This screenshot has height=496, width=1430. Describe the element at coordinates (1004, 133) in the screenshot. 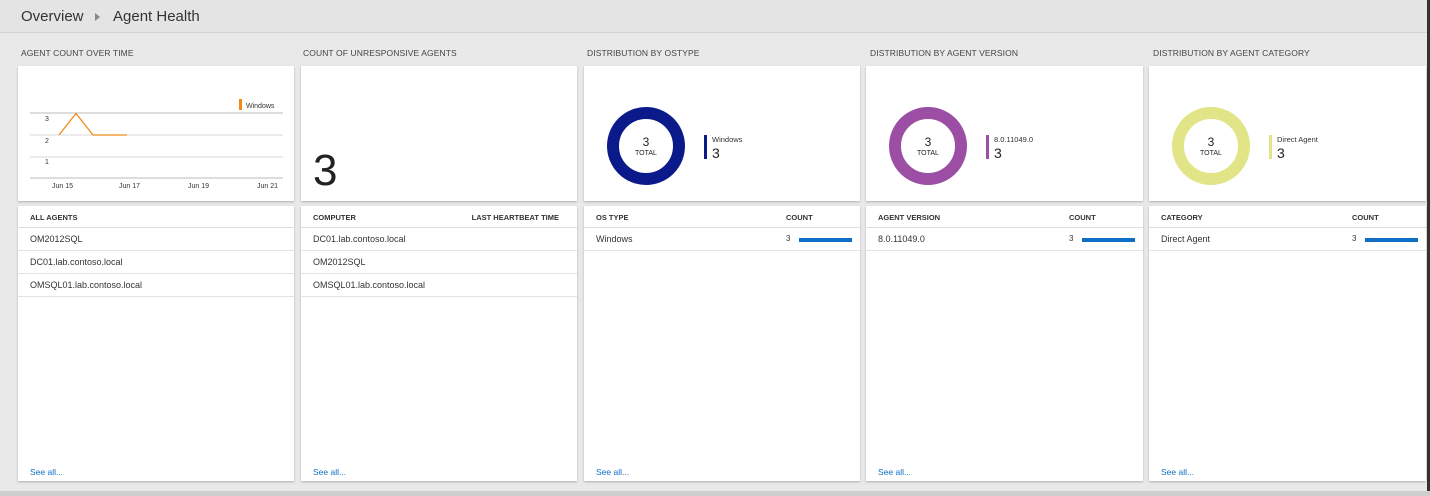

I see `version-tile: 3 TOTAL 8.0.11049.0 3` at that location.